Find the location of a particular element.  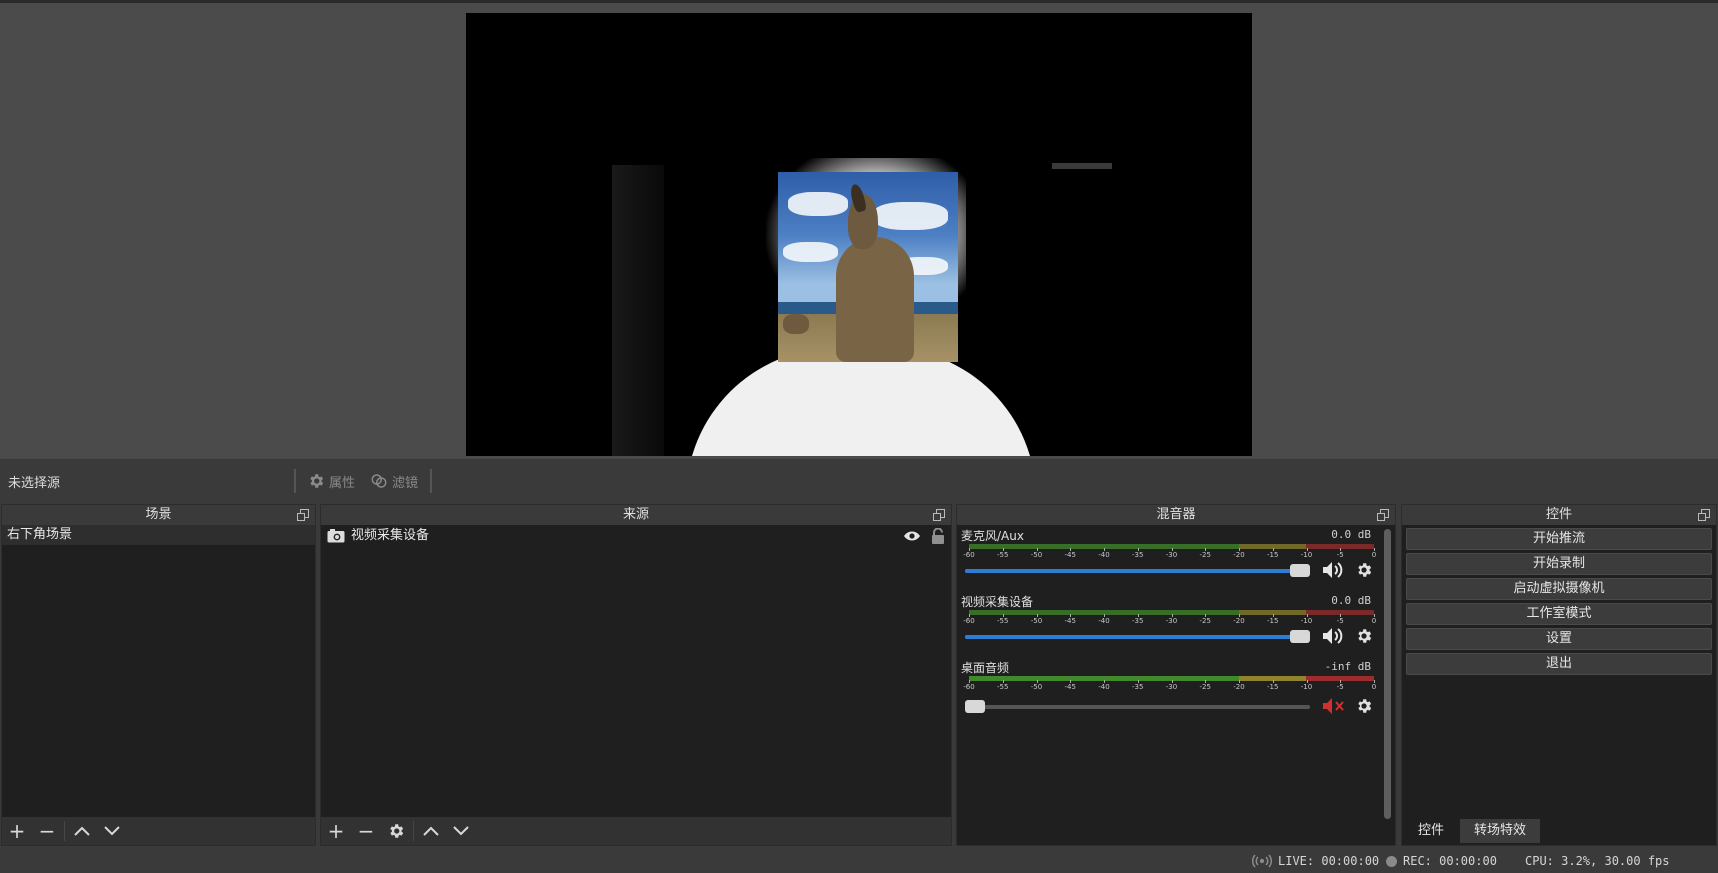

tool-separator is located at coordinates (64, 831).